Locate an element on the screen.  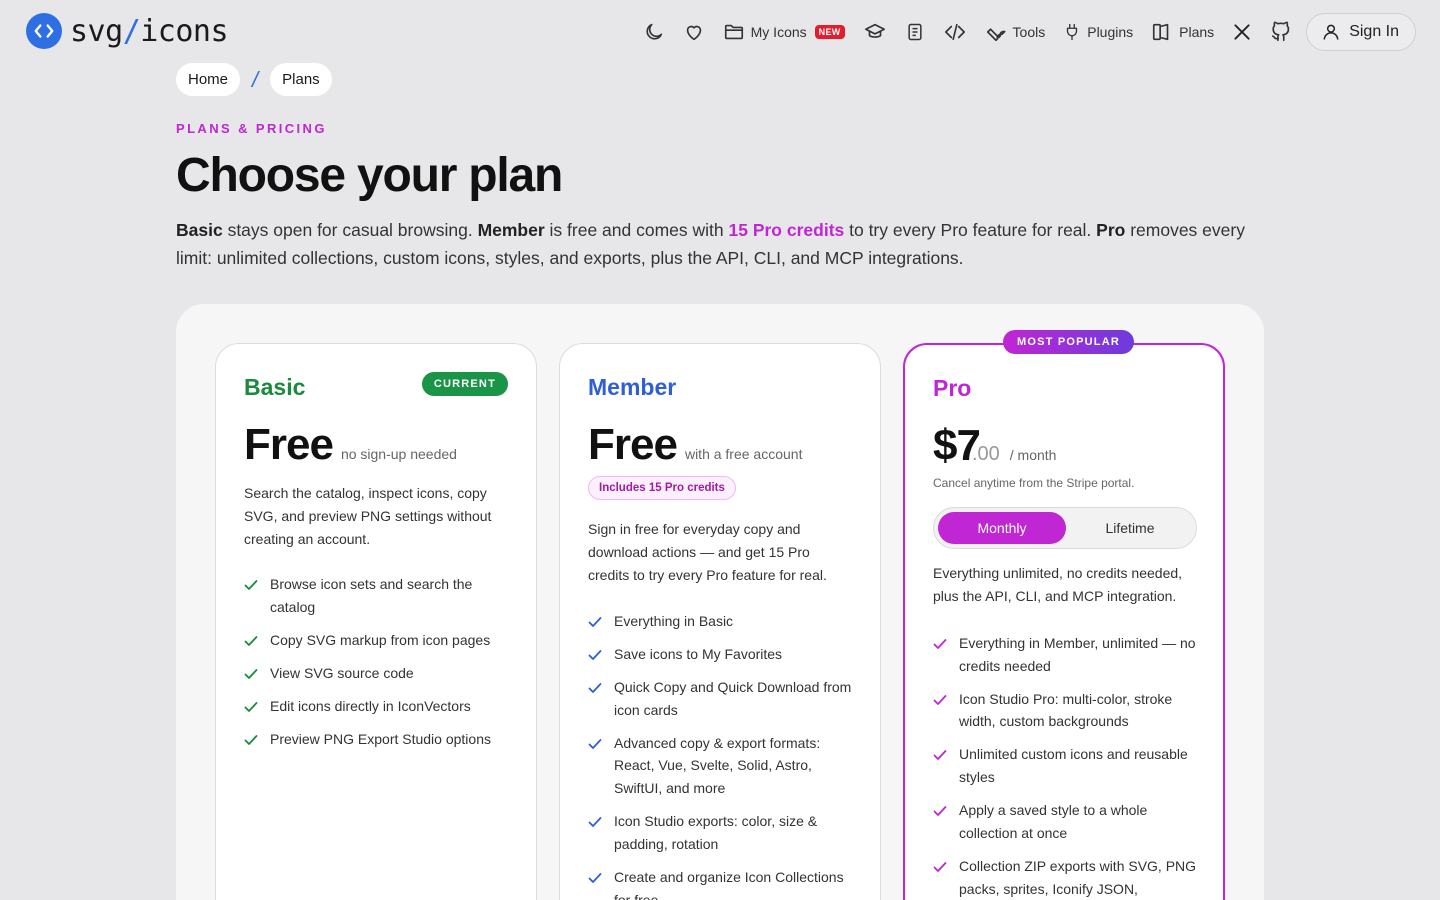
sign-in-button: Sign In is located at coordinates (1361, 32).